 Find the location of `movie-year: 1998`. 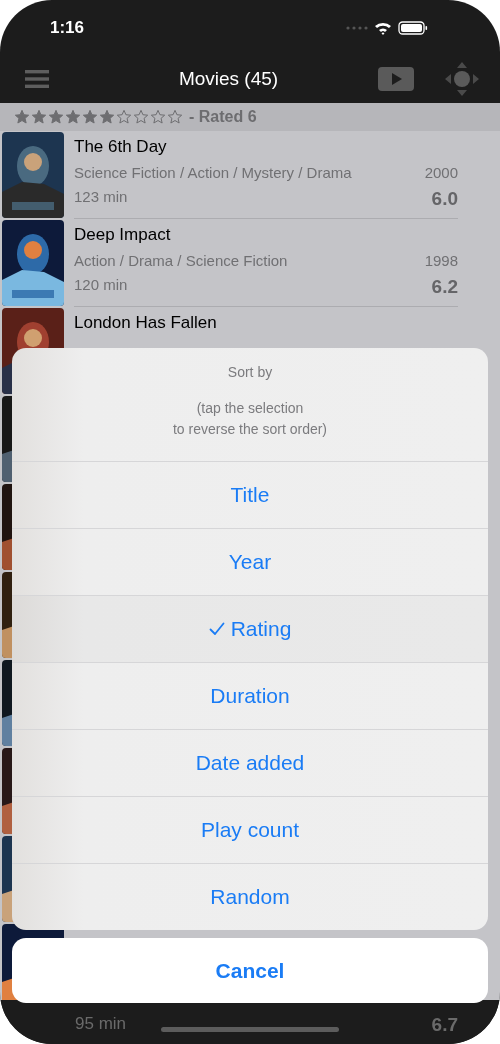

movie-year: 1998 is located at coordinates (441, 260).